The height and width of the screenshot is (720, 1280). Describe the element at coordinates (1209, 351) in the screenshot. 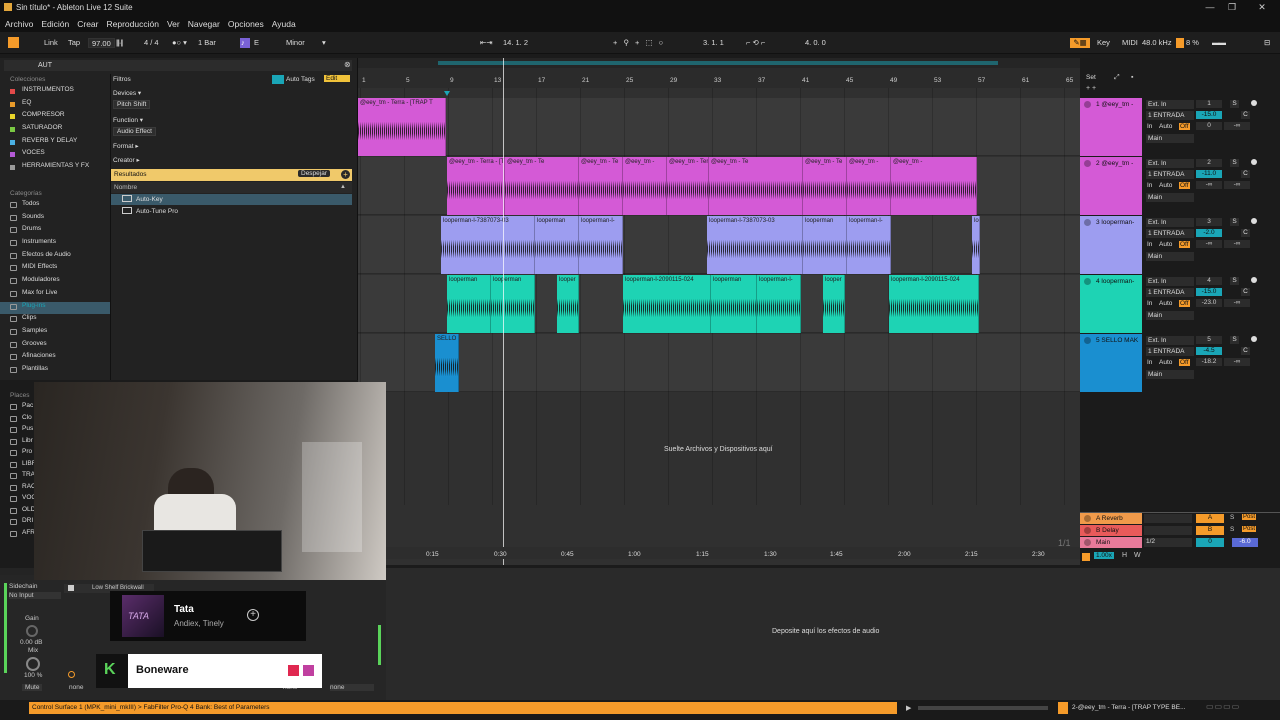

I see `volume-field: -4.5` at that location.